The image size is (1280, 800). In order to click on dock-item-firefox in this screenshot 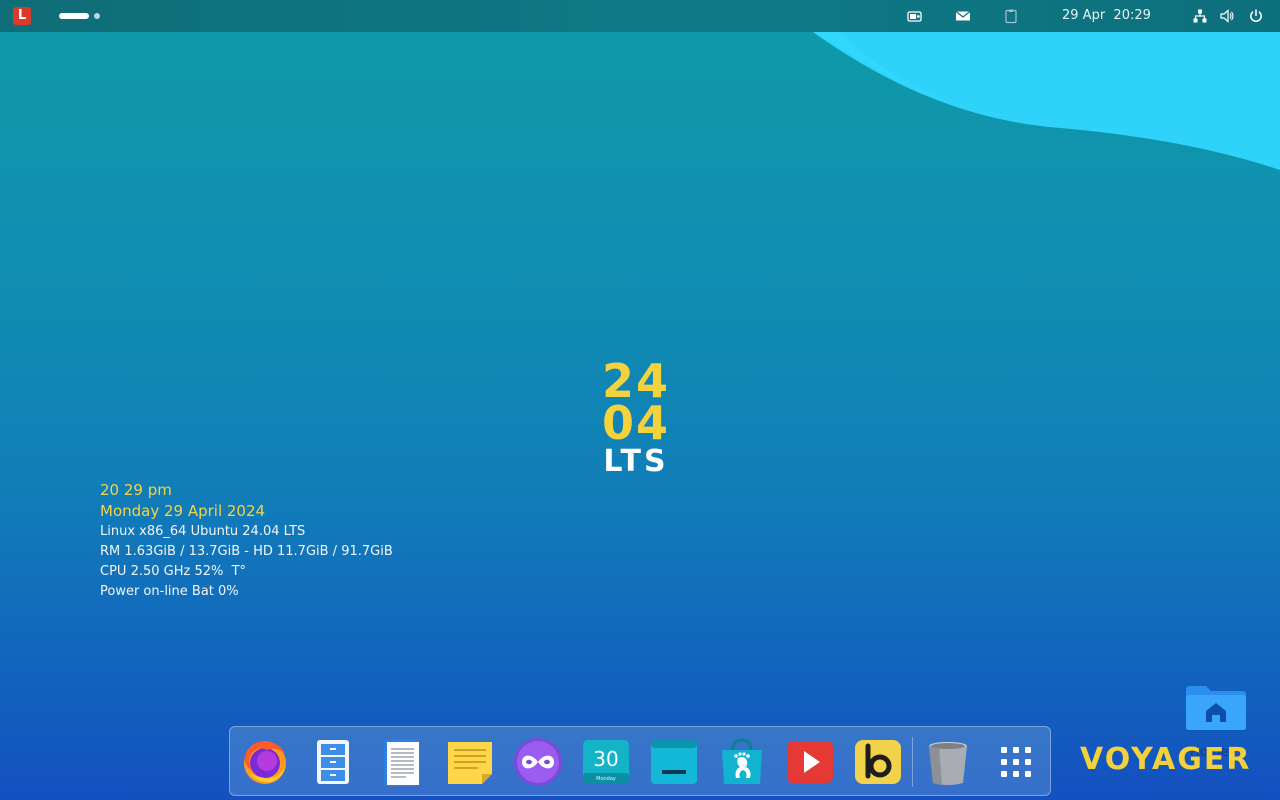, I will do `click(265, 762)`.